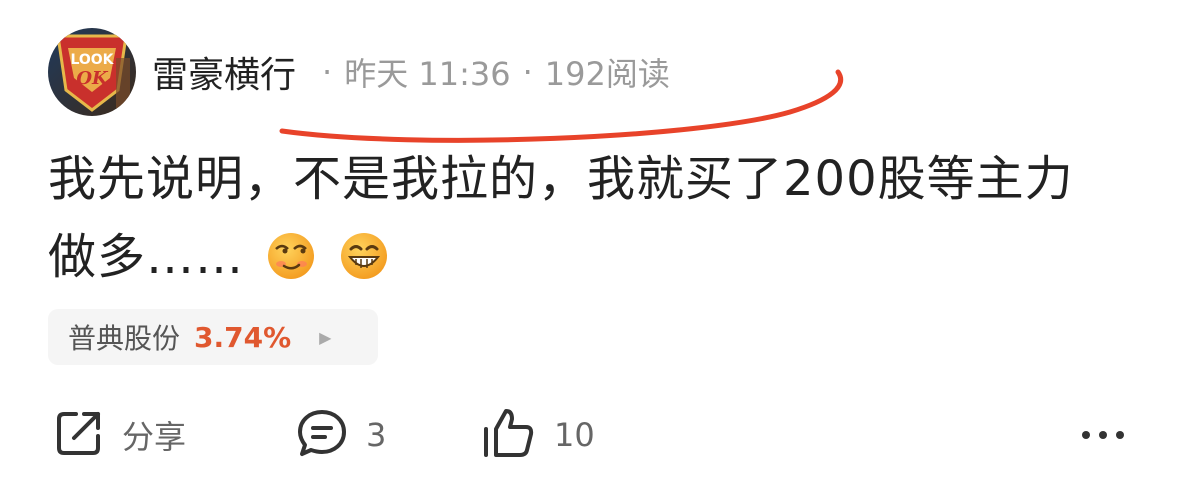 This screenshot has height=490, width=1179. Describe the element at coordinates (124, 338) in the screenshot. I see `stock-name: 普典股份` at that location.